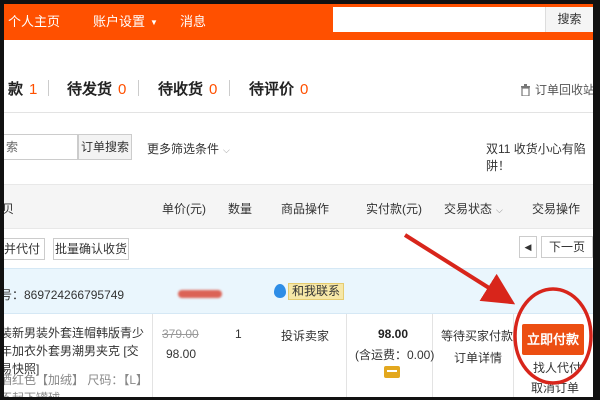 This screenshot has width=600, height=400. What do you see at coordinates (395, 355) in the screenshot?
I see `shipping-fee: (含运费：0.00)` at bounding box center [395, 355].